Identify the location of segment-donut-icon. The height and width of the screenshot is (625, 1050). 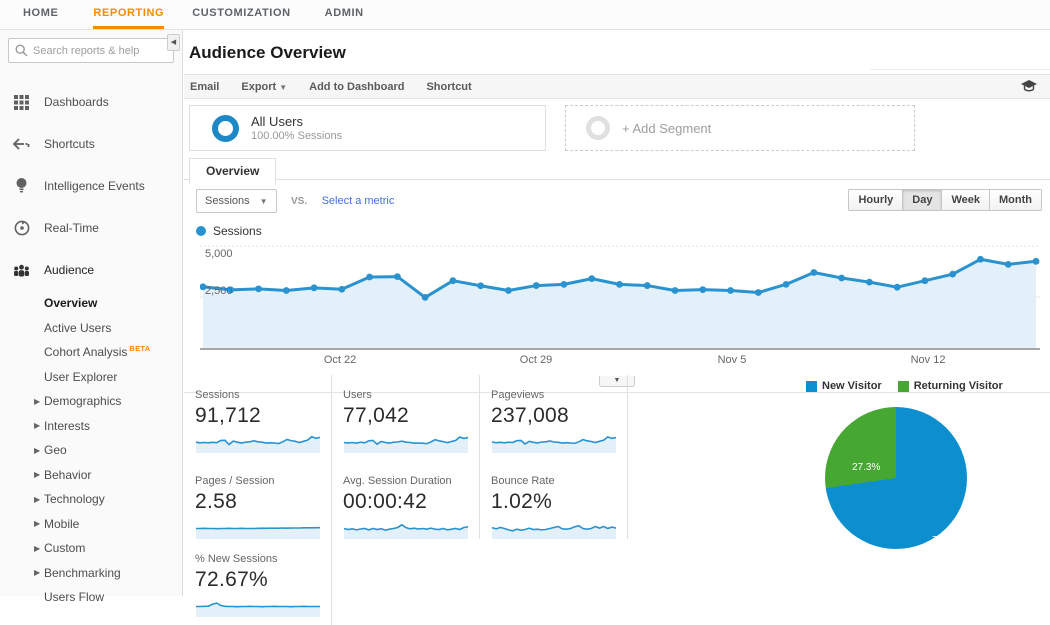
(225, 128).